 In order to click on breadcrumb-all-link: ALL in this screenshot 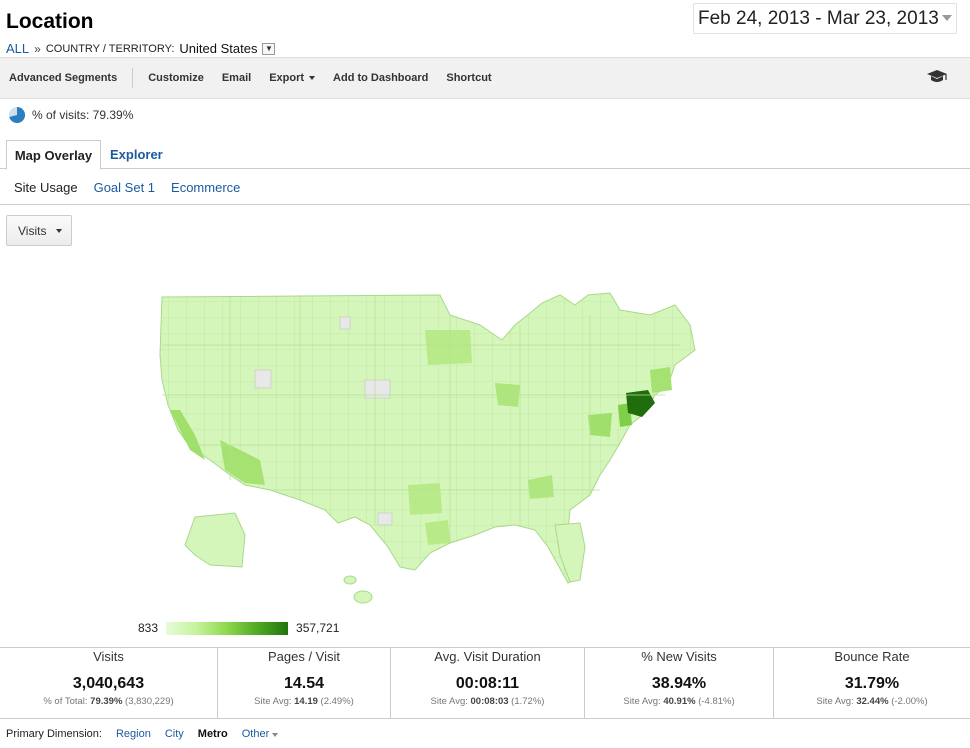, I will do `click(17, 48)`.